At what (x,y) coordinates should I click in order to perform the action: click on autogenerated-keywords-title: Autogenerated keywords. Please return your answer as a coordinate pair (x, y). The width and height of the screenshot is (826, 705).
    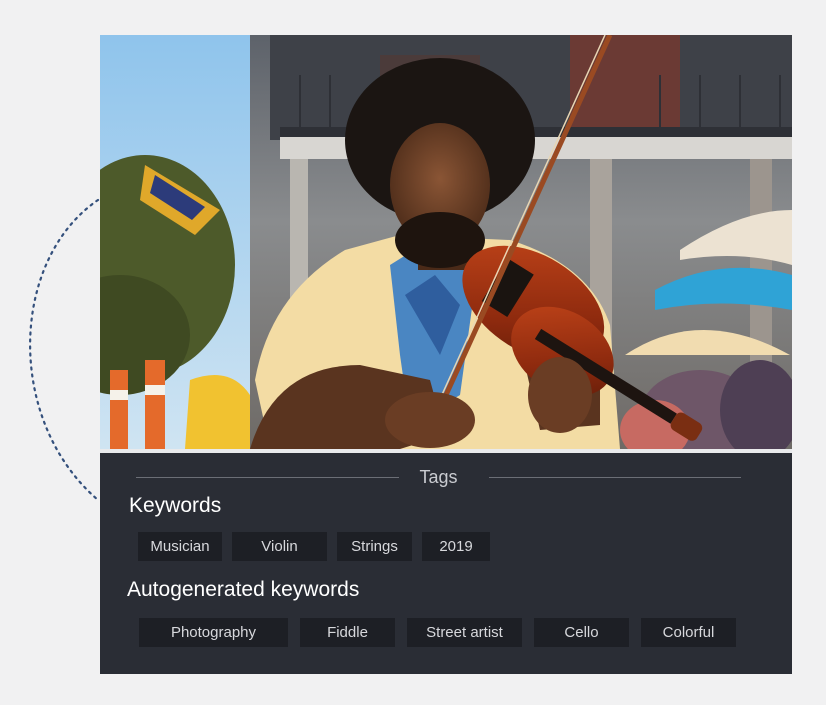
    Looking at the image, I should click on (243, 589).